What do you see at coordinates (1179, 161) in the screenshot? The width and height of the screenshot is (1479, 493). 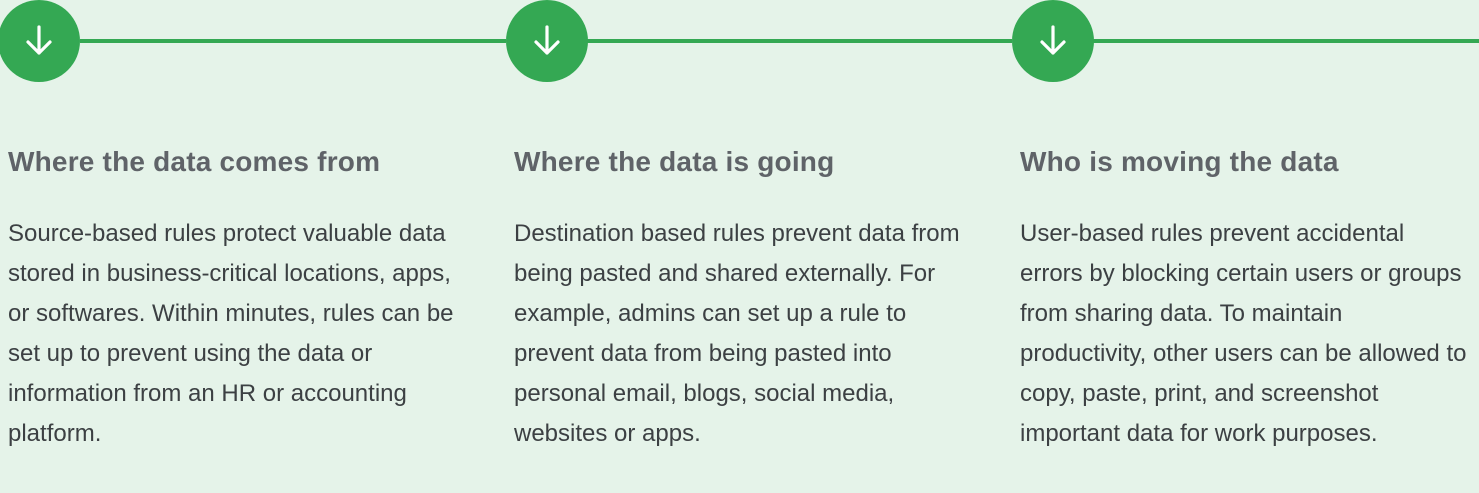 I see `column-heading: Who is moving the data` at bounding box center [1179, 161].